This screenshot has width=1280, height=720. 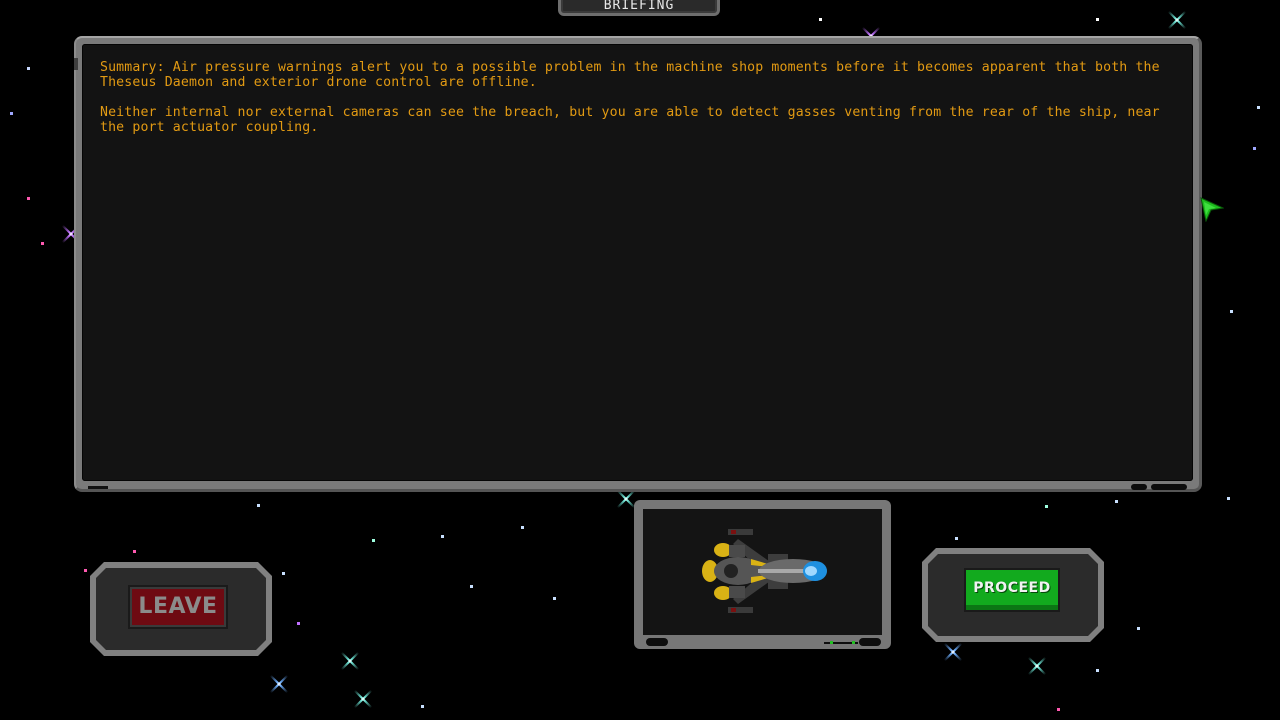 I want to click on ship-preview-vent-right, so click(x=870, y=642).